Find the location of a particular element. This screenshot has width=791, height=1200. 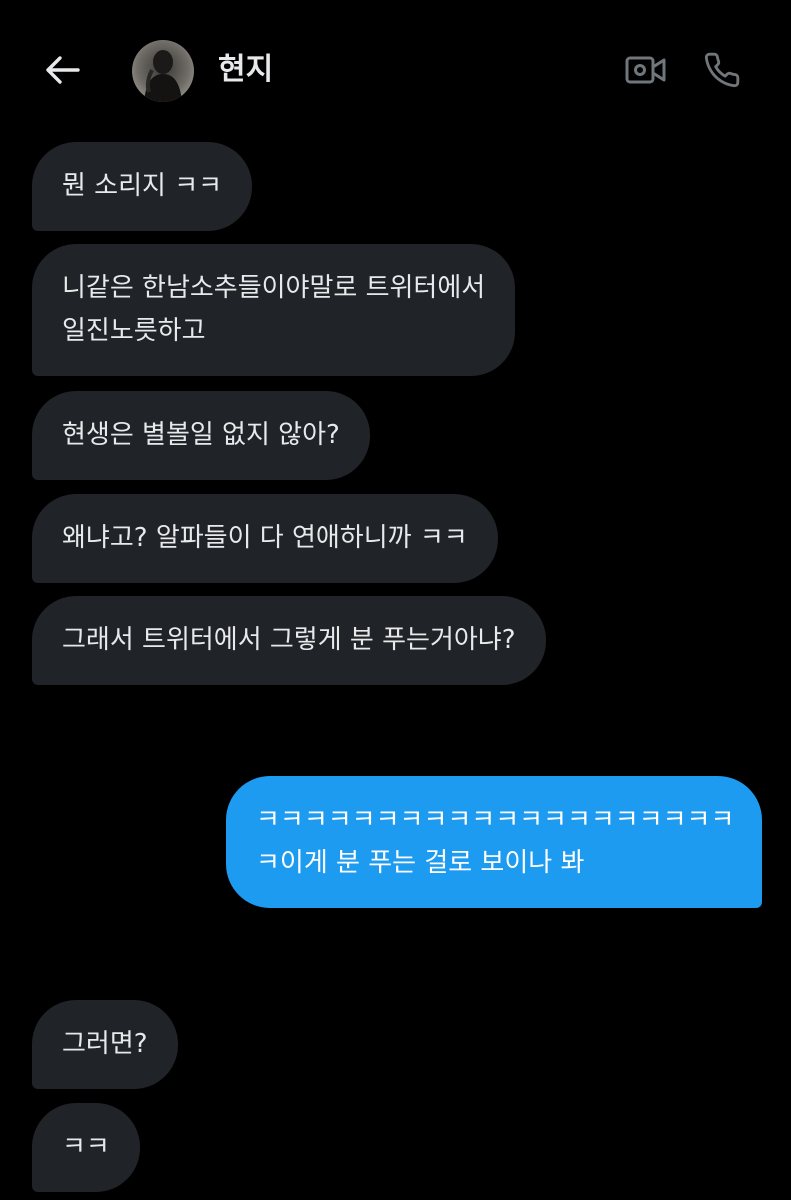

video-call-button is located at coordinates (646, 70).